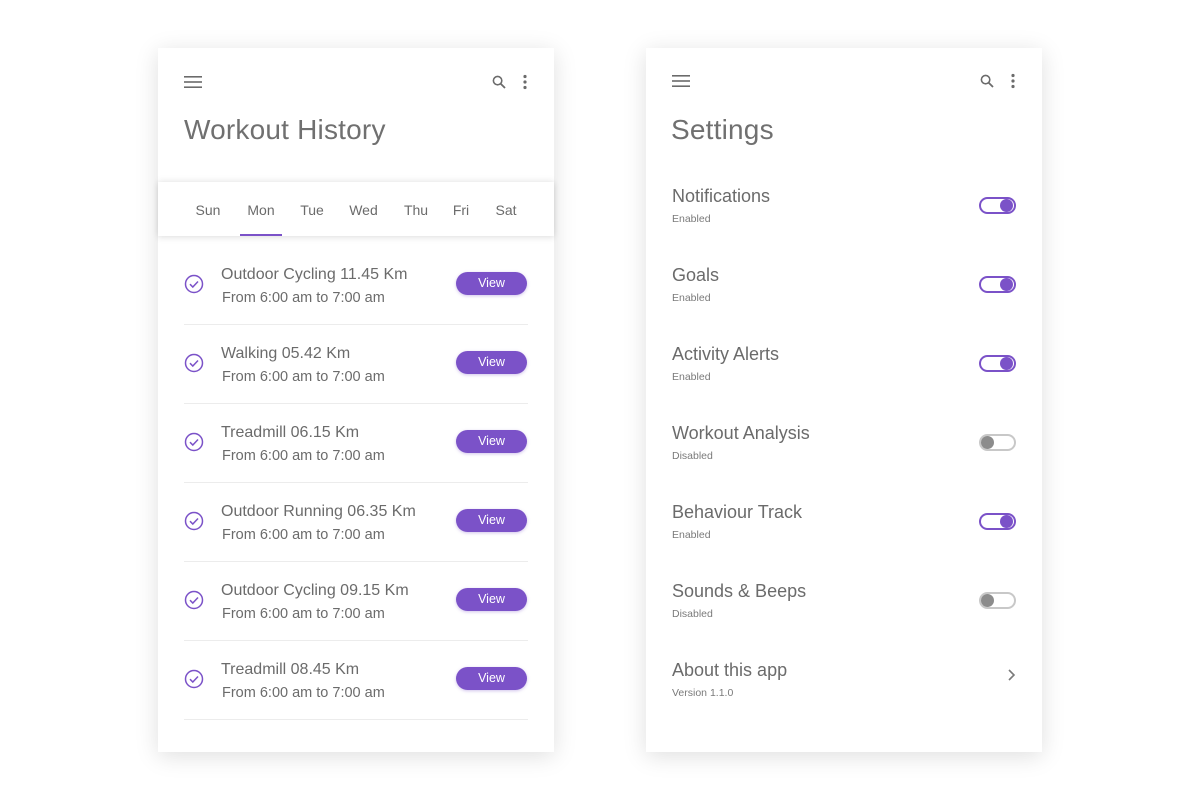 This screenshot has width=1200, height=800. Describe the element at coordinates (721, 196) in the screenshot. I see `setting-title: Notifications` at that location.